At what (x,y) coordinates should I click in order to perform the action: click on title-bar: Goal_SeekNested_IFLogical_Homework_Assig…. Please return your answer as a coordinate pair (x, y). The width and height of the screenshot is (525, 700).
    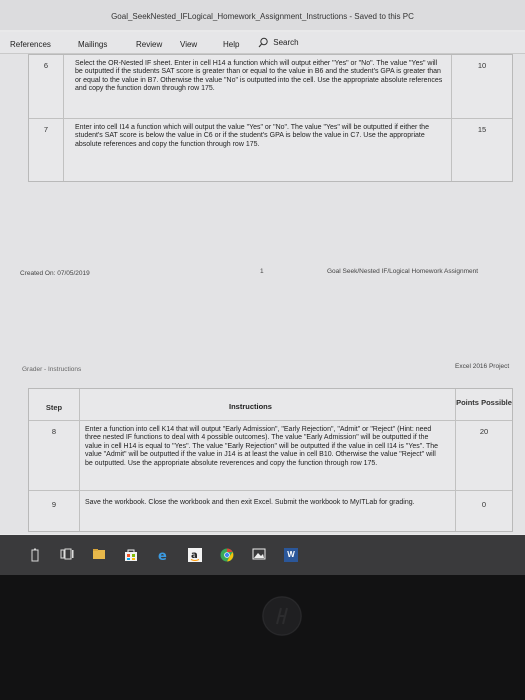
    Looking at the image, I should click on (262, 15).